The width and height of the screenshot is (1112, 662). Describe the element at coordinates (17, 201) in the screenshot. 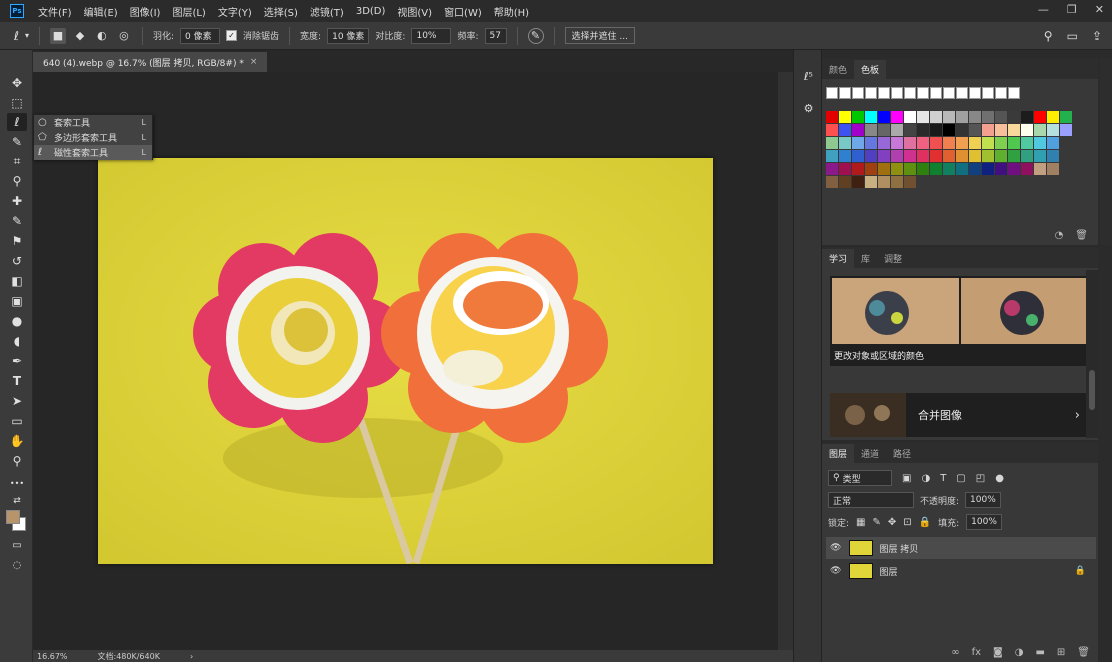

I see `healing-brush-tool-icon: ✚` at that location.